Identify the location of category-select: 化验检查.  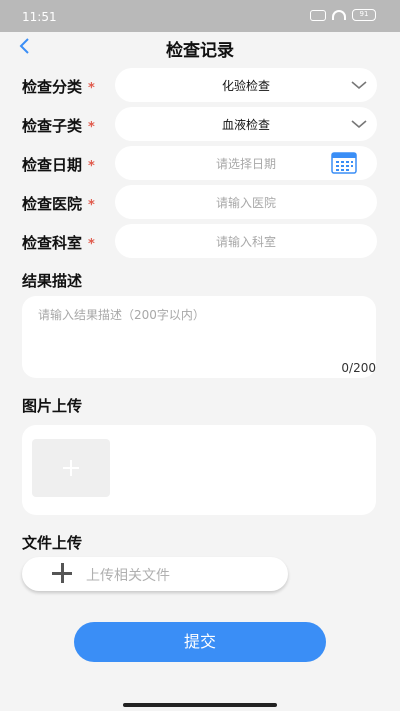
(246, 85).